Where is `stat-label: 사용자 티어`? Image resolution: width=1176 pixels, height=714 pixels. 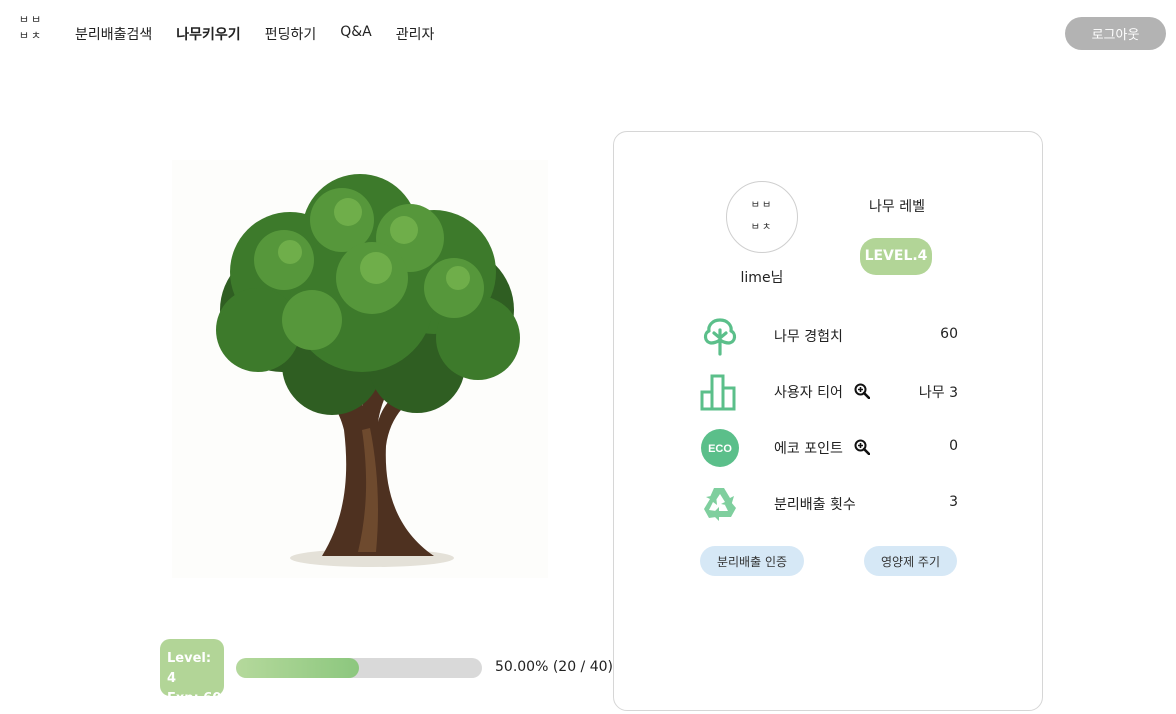
stat-label: 사용자 티어 is located at coordinates (808, 393).